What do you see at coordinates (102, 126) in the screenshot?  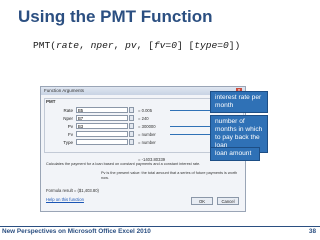 I see `pv-input: B3` at bounding box center [102, 126].